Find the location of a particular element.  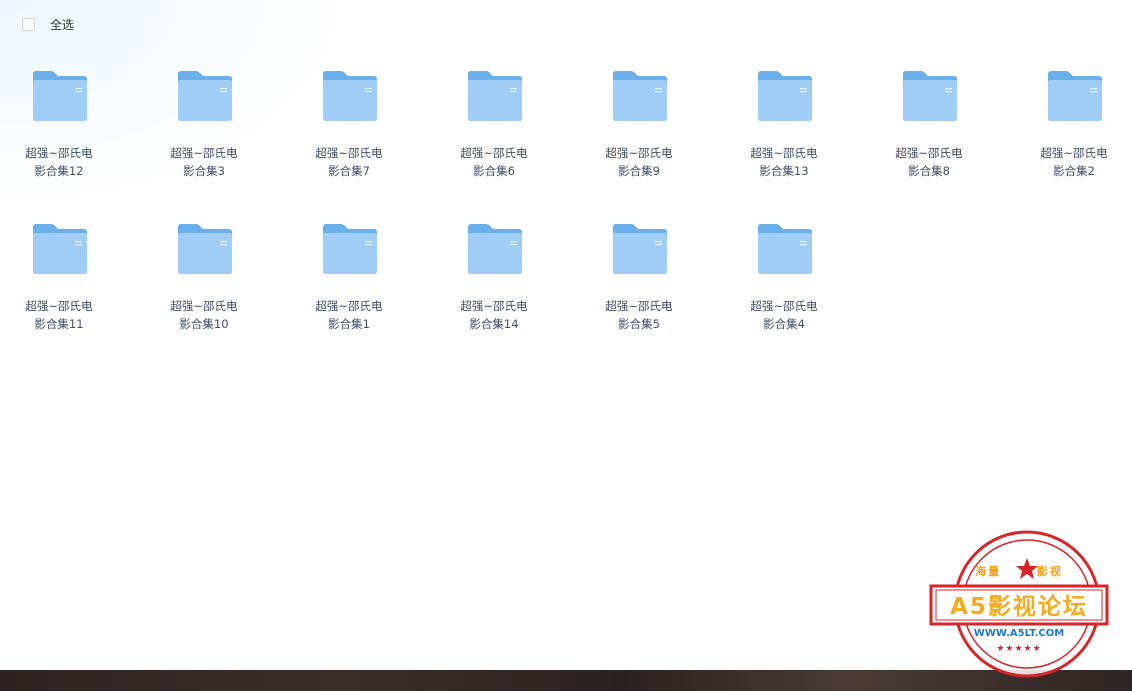

folder-name: 超强~邵氏电 影合集4 is located at coordinates (784, 315).